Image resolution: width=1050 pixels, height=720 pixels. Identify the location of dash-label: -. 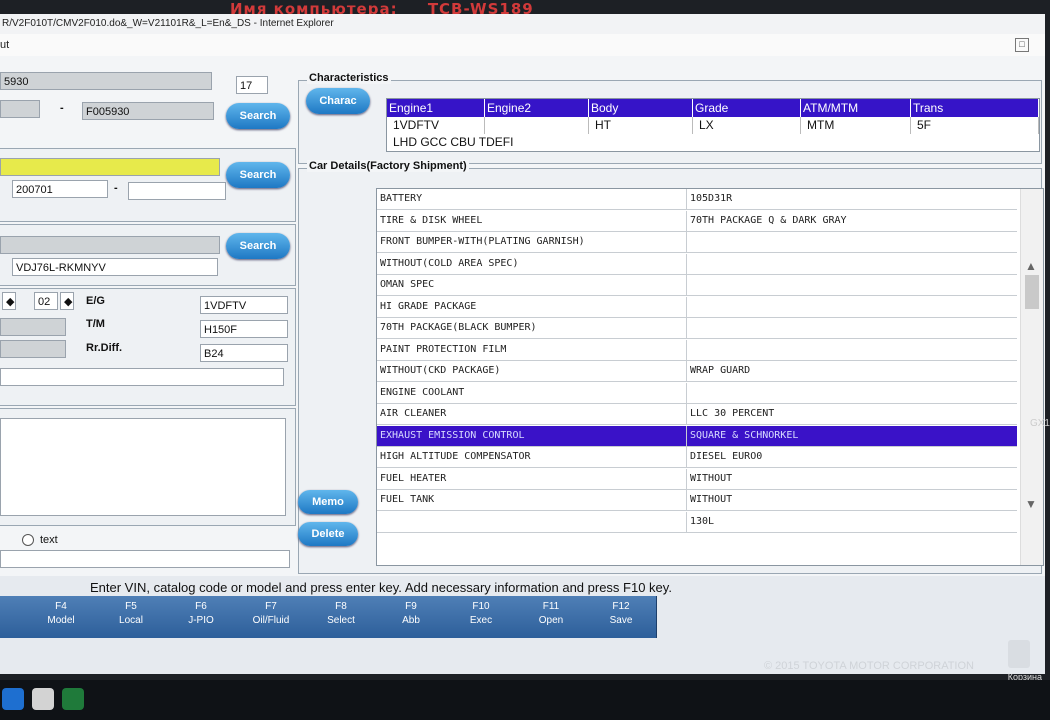
(62, 108).